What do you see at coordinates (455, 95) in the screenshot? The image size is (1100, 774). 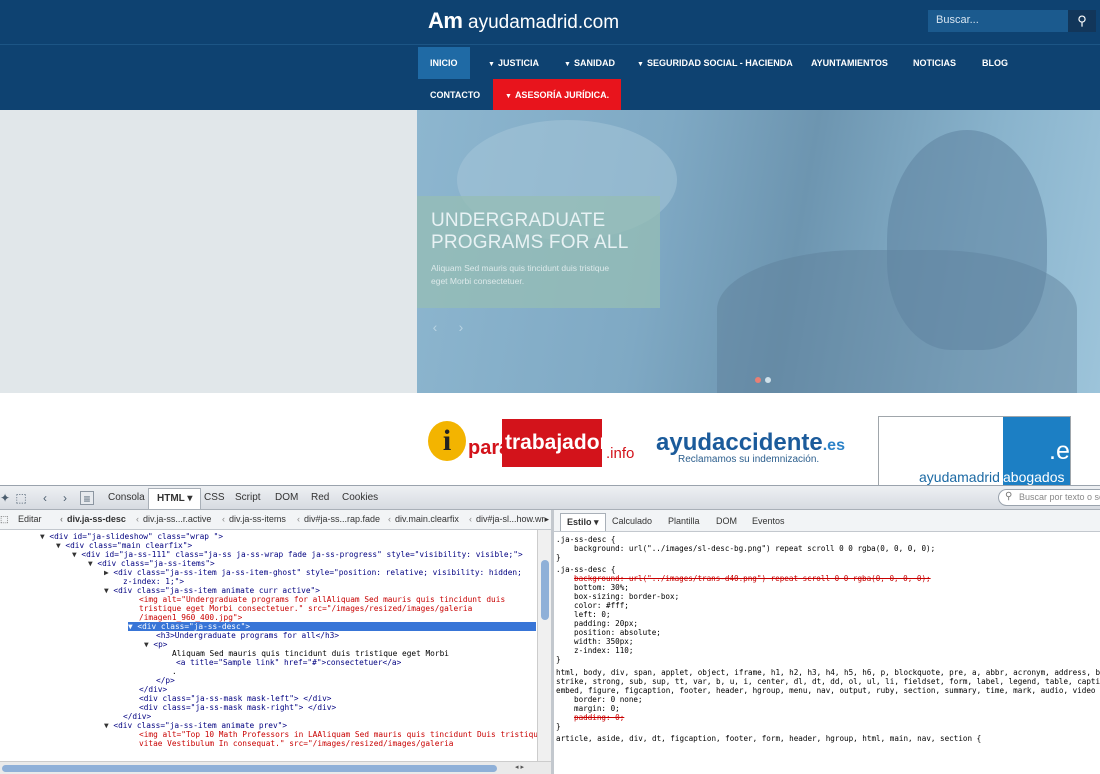 I see `nav-item-contacto: CONTACTO` at bounding box center [455, 95].